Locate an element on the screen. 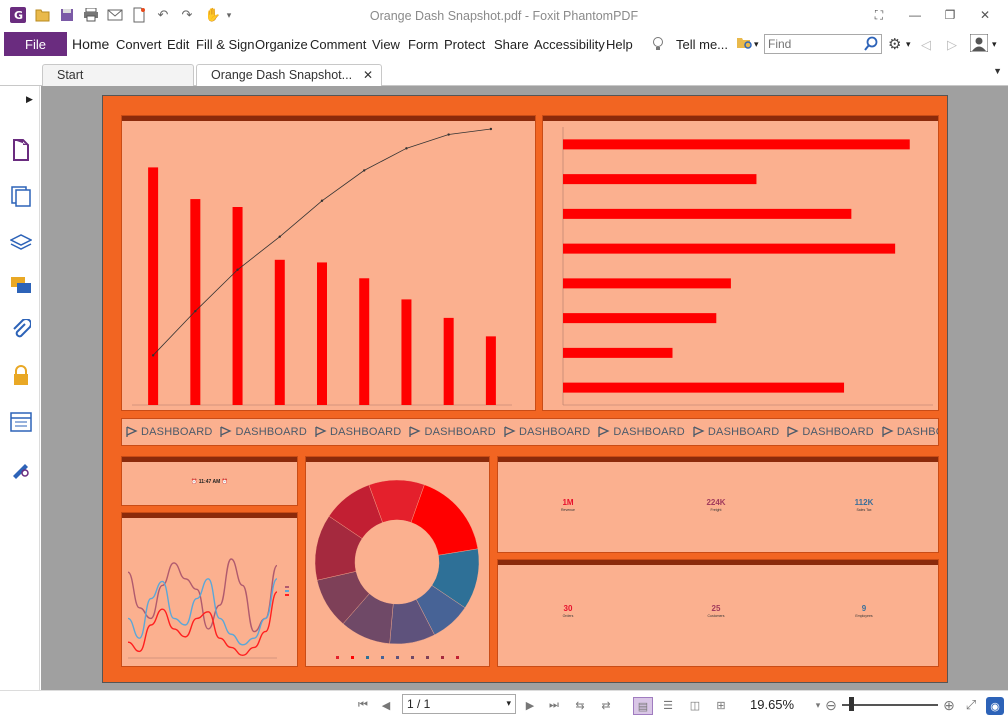 The width and height of the screenshot is (1008, 718). search-folder-icon is located at coordinates (745, 44).